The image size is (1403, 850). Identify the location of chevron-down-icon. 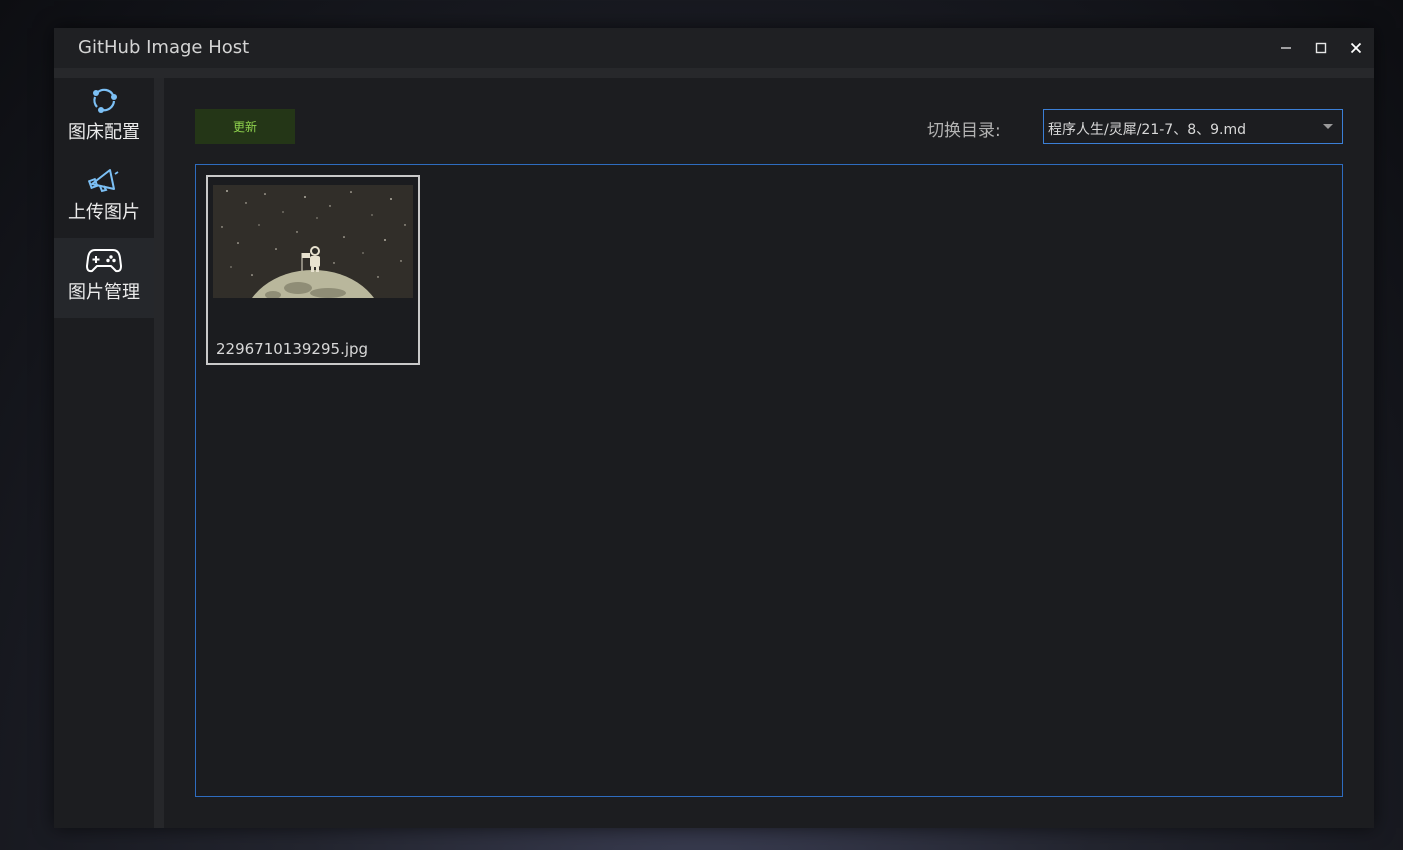
(1328, 126).